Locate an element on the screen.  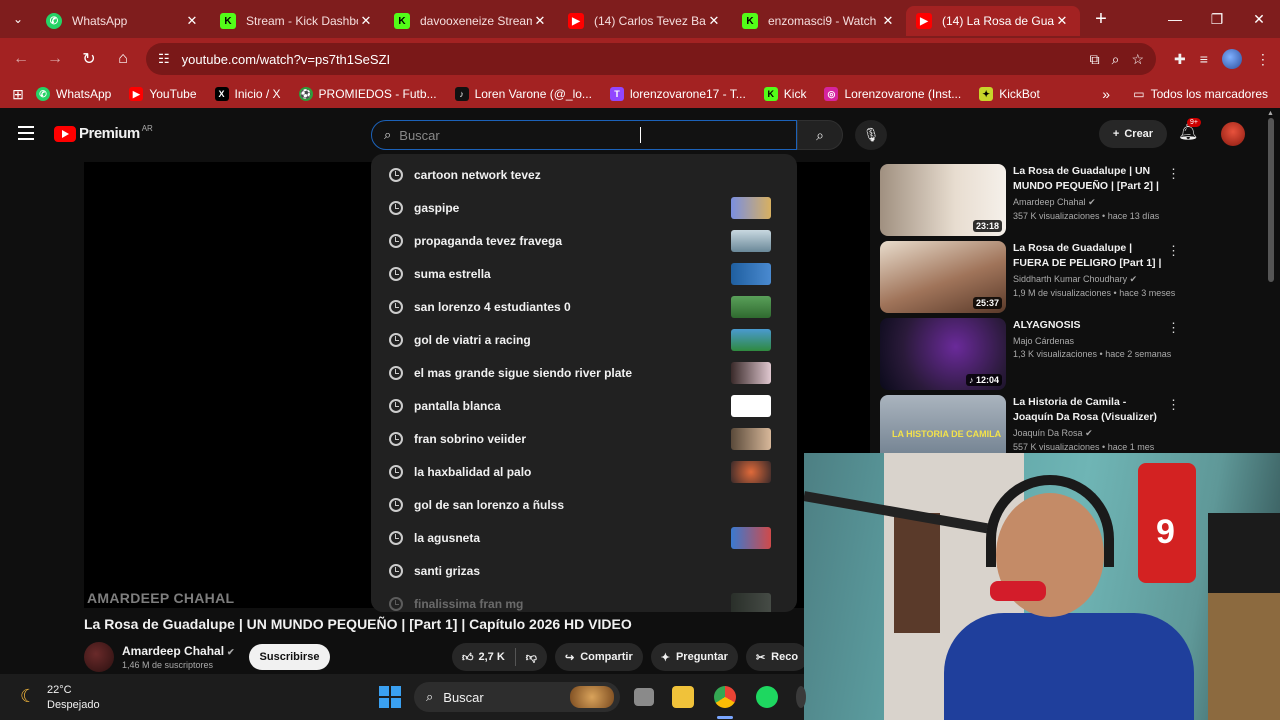
media-control-icon: ≡ is located at coordinates (1204, 59).